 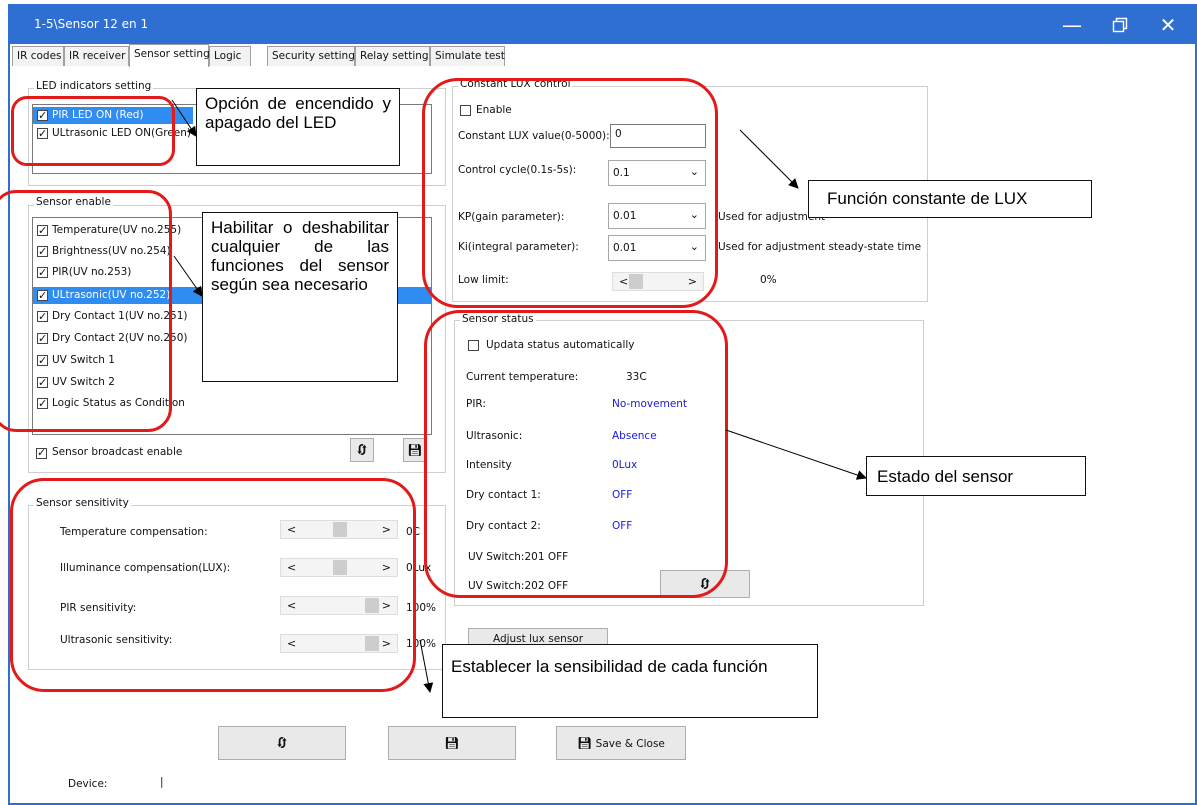 I want to click on refresh-button: 🔄︎, so click(x=282, y=743).